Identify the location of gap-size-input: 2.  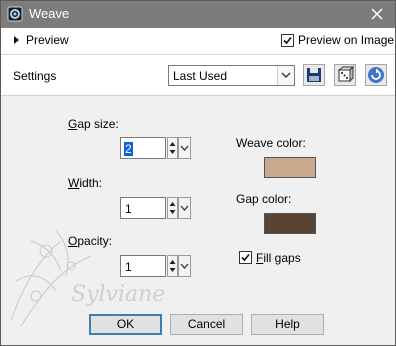
(143, 148).